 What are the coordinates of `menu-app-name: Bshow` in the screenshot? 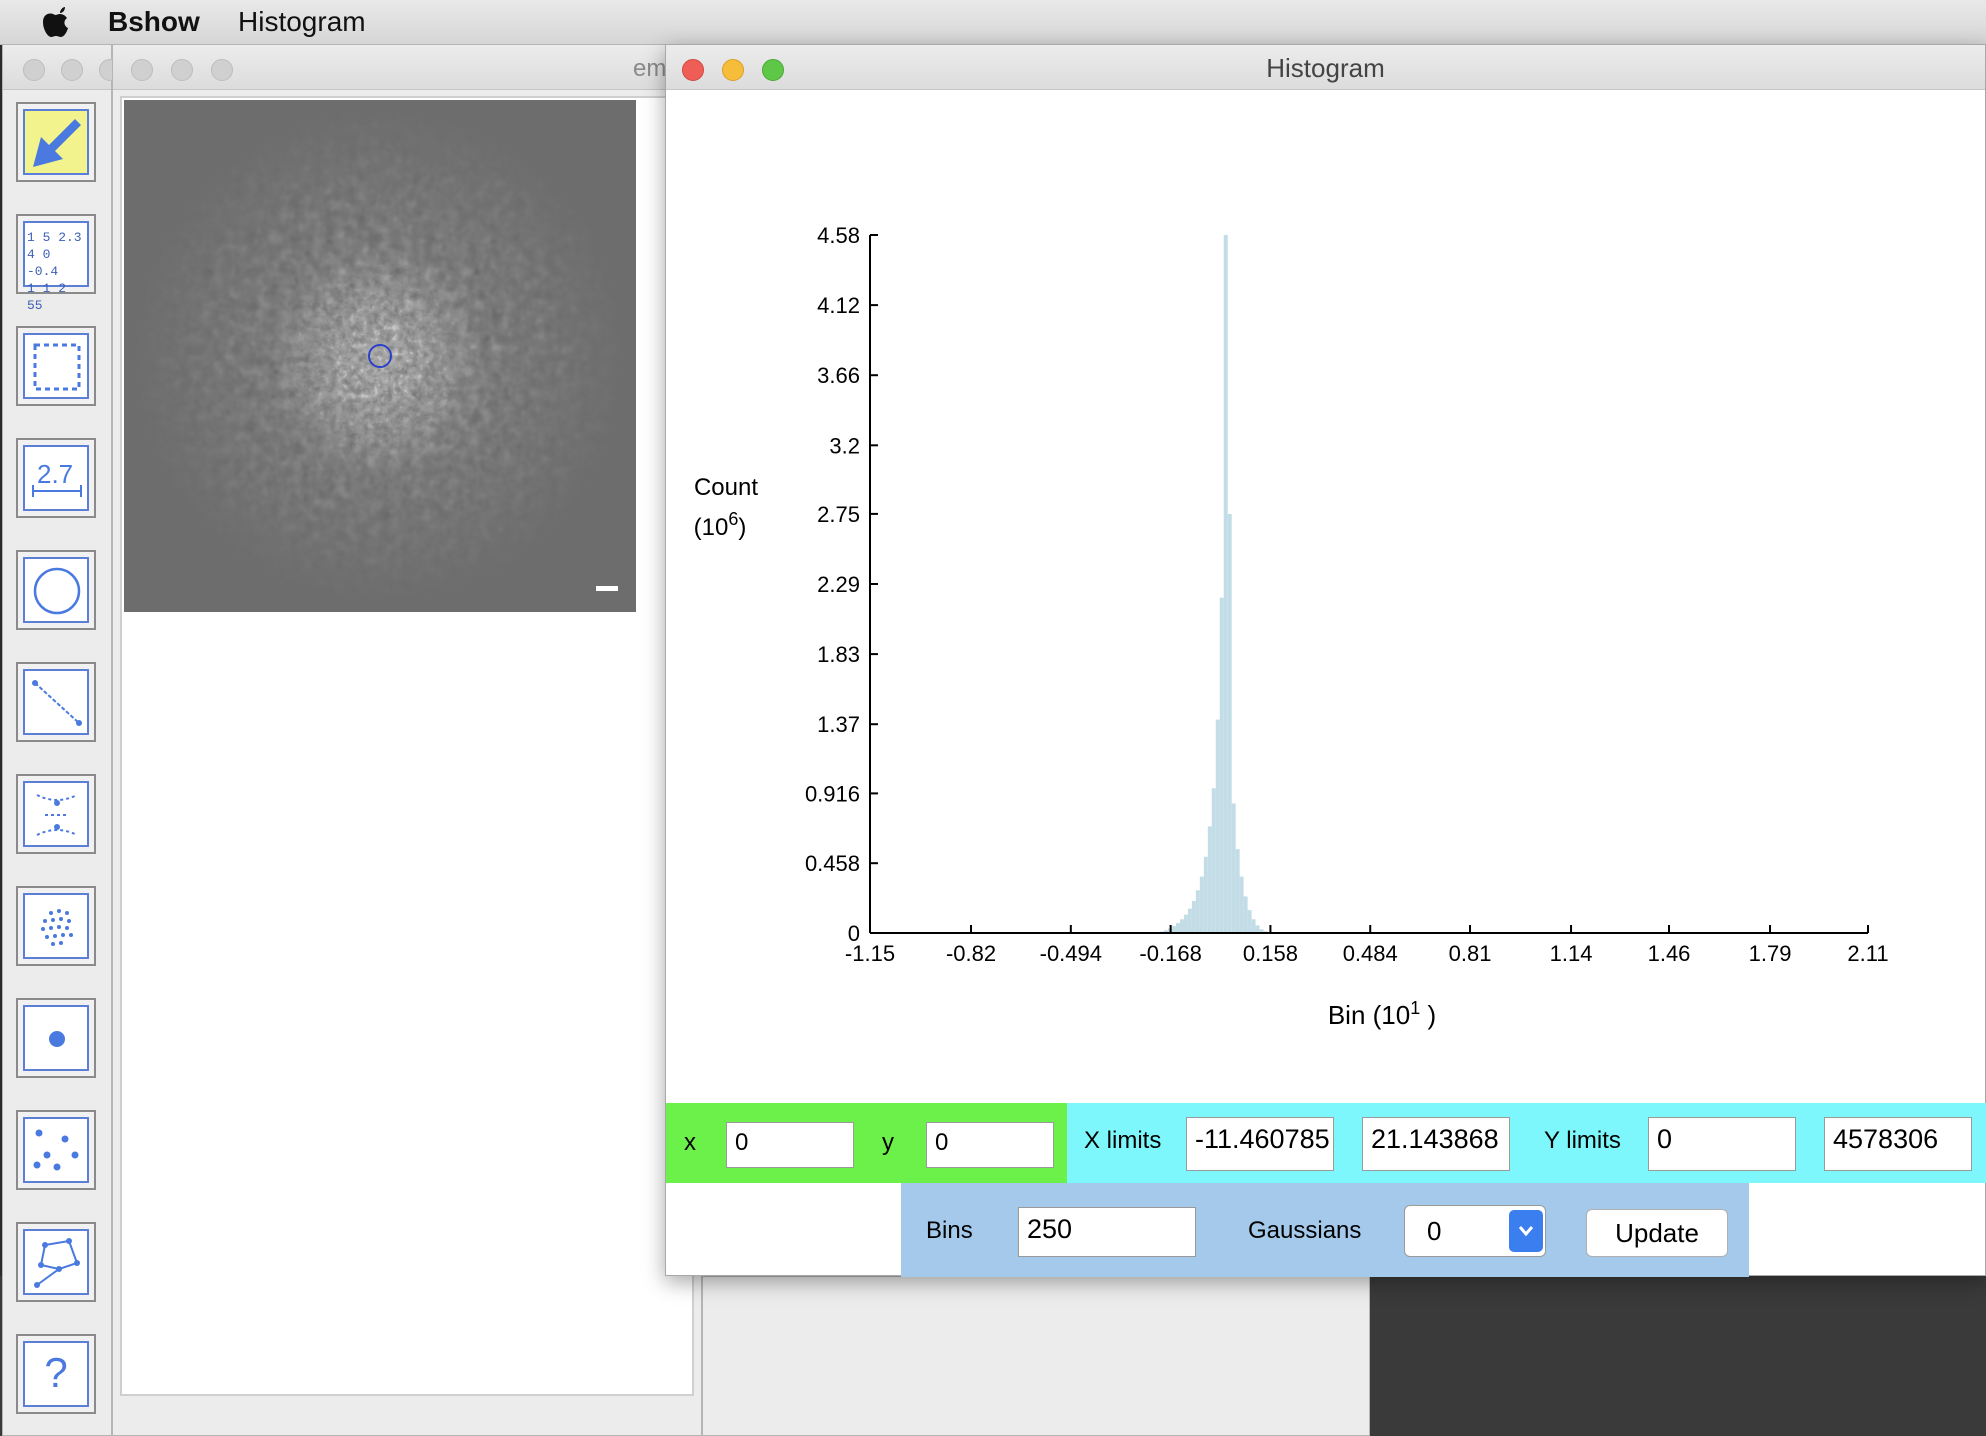 It's located at (154, 22).